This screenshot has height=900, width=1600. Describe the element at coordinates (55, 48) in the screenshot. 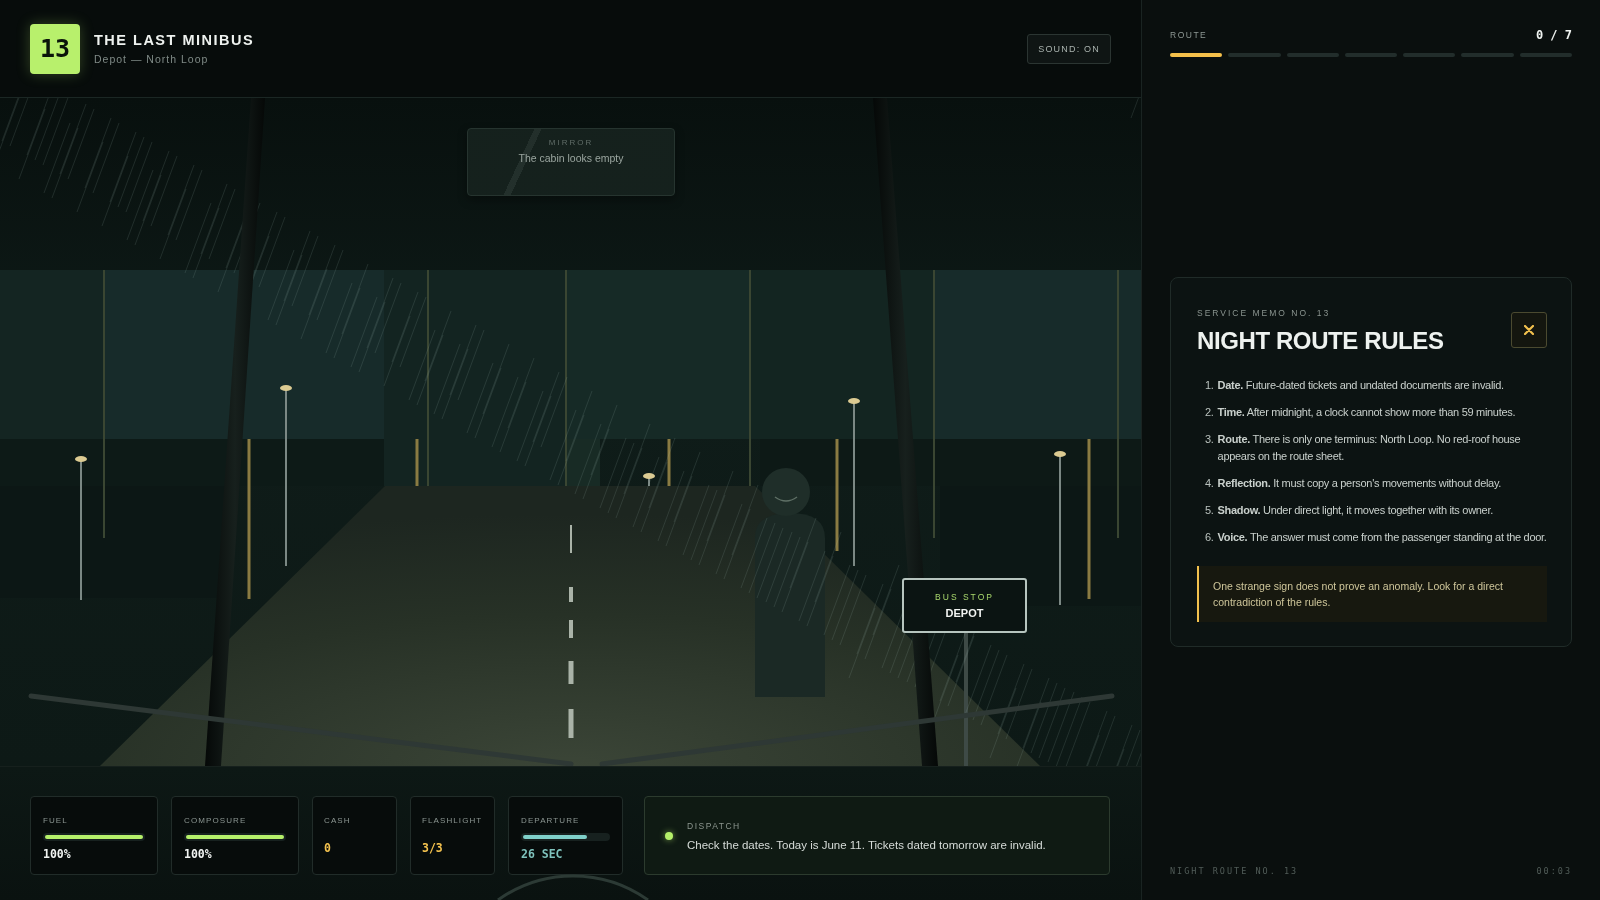

I see `route-number-badge: 13` at that location.